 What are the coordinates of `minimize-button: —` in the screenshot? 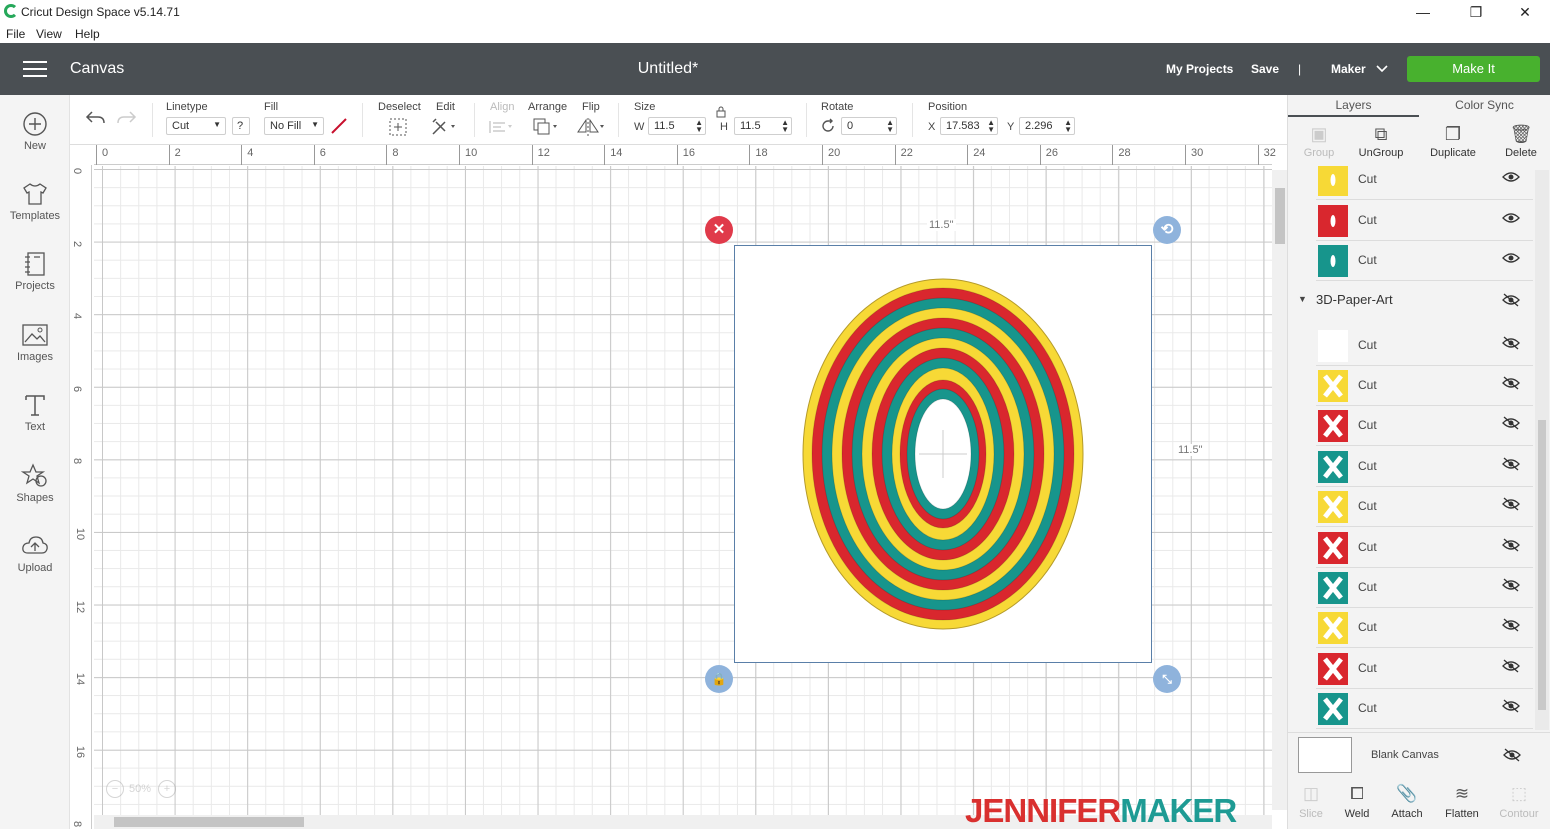 It's located at (1423, 12).